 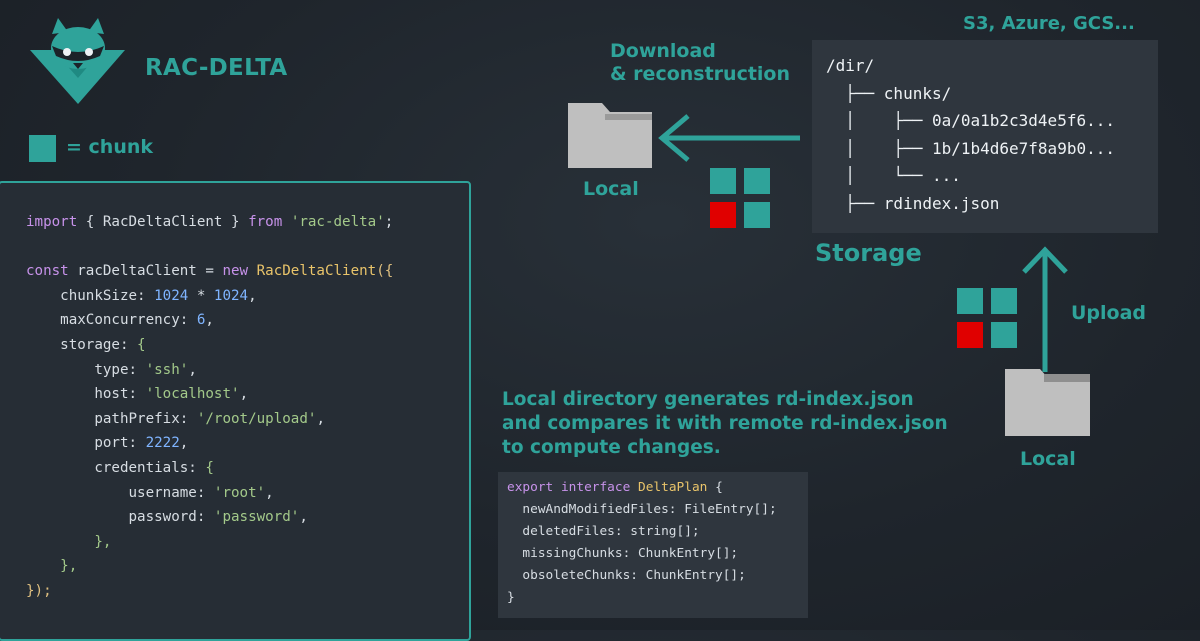 I want to click on code-token: RacDeltaClient, so click(x=316, y=271).